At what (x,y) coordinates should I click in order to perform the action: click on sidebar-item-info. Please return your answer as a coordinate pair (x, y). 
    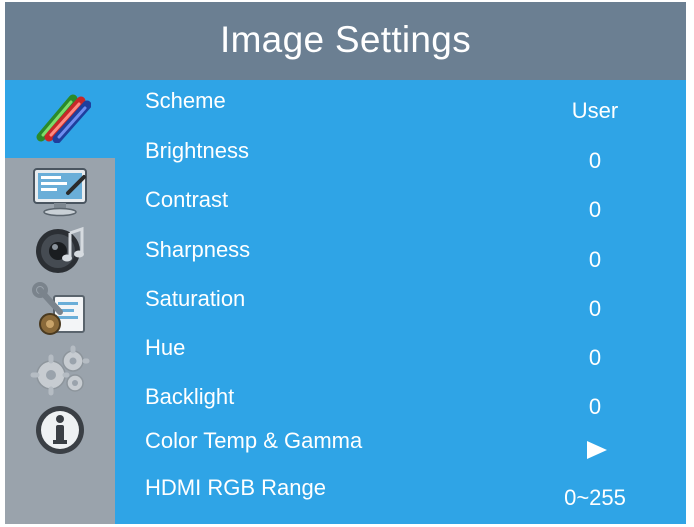
    Looking at the image, I should click on (60, 430).